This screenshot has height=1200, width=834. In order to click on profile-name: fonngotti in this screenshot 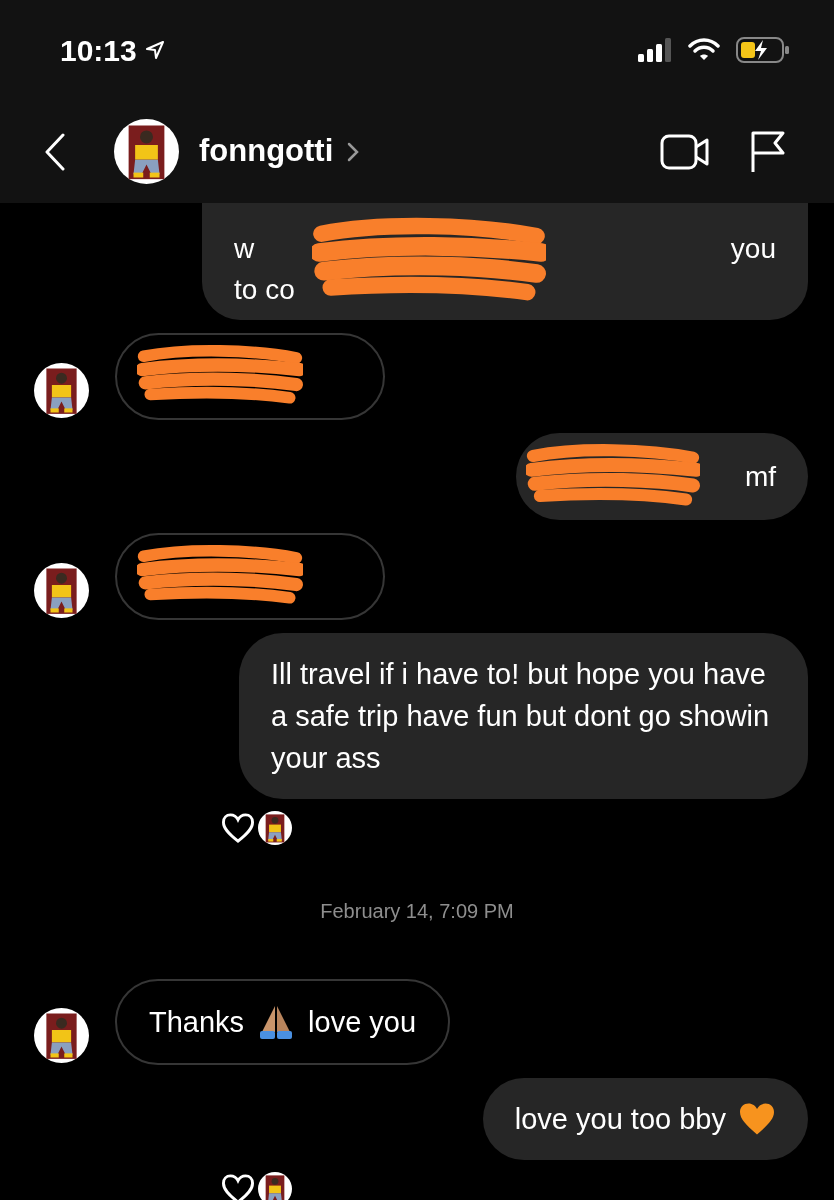, I will do `click(266, 151)`.